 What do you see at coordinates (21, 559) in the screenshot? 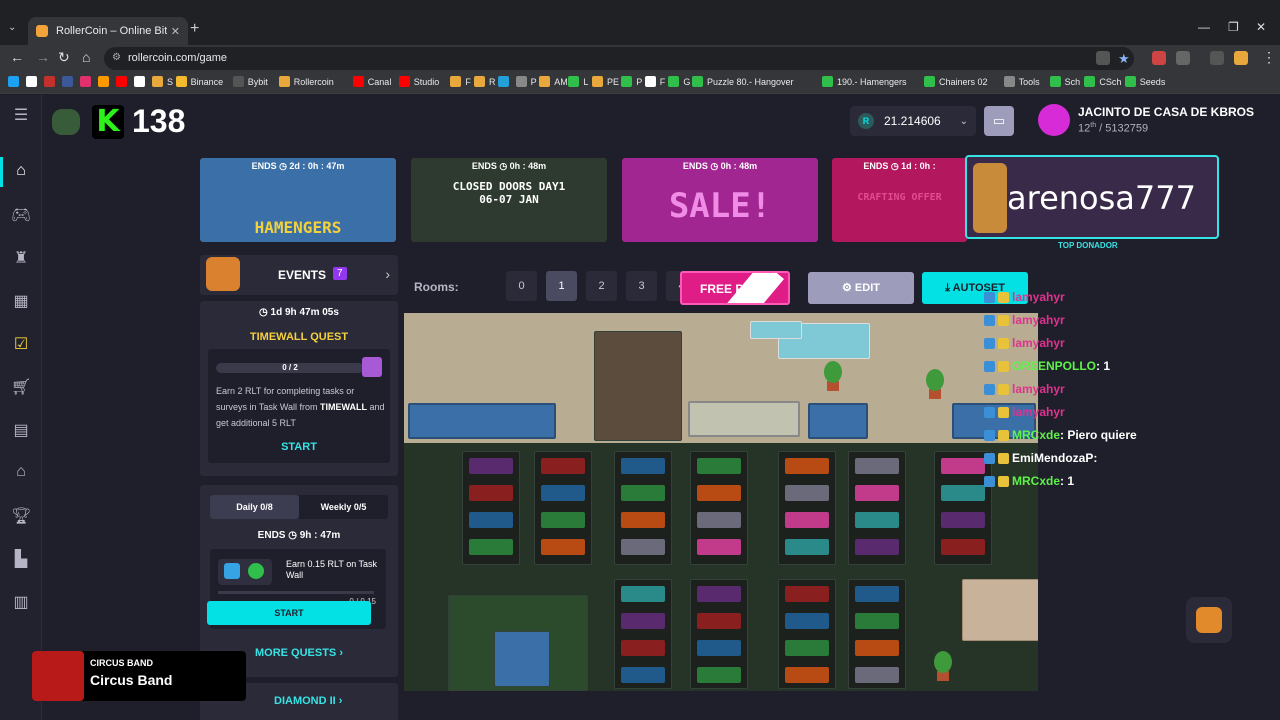
I see `crafting-nav-icon: ▙` at bounding box center [21, 559].